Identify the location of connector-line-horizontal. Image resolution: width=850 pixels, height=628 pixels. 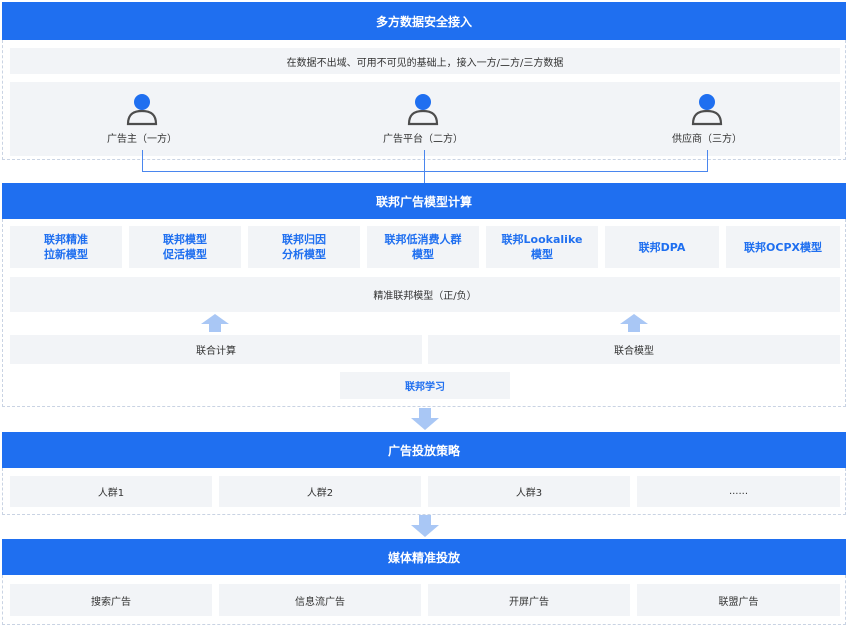
(425, 171).